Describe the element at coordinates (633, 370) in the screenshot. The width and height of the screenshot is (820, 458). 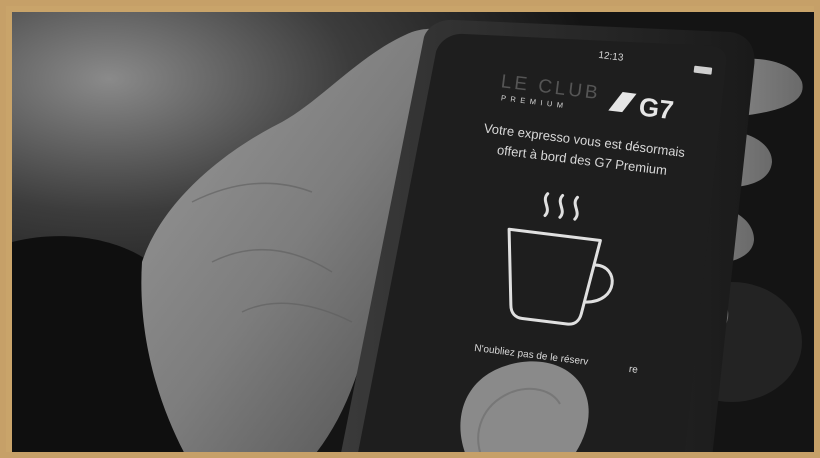
I see `footer-line-1-end: re` at that location.